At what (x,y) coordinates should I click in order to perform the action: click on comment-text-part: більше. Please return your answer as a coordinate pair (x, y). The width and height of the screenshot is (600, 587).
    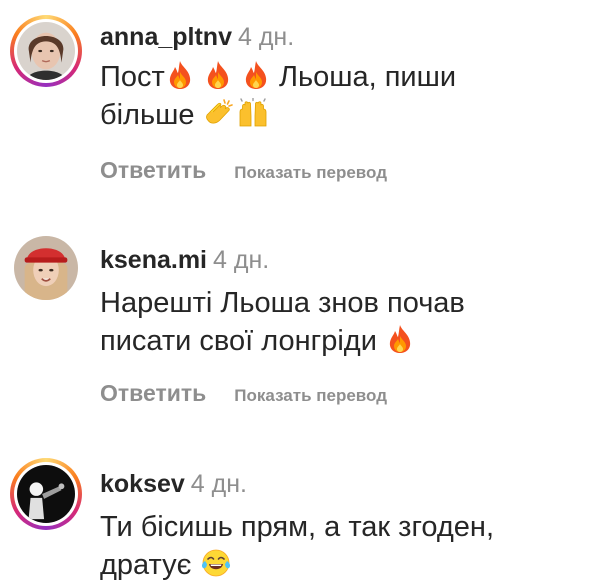
    Looking at the image, I should click on (147, 115).